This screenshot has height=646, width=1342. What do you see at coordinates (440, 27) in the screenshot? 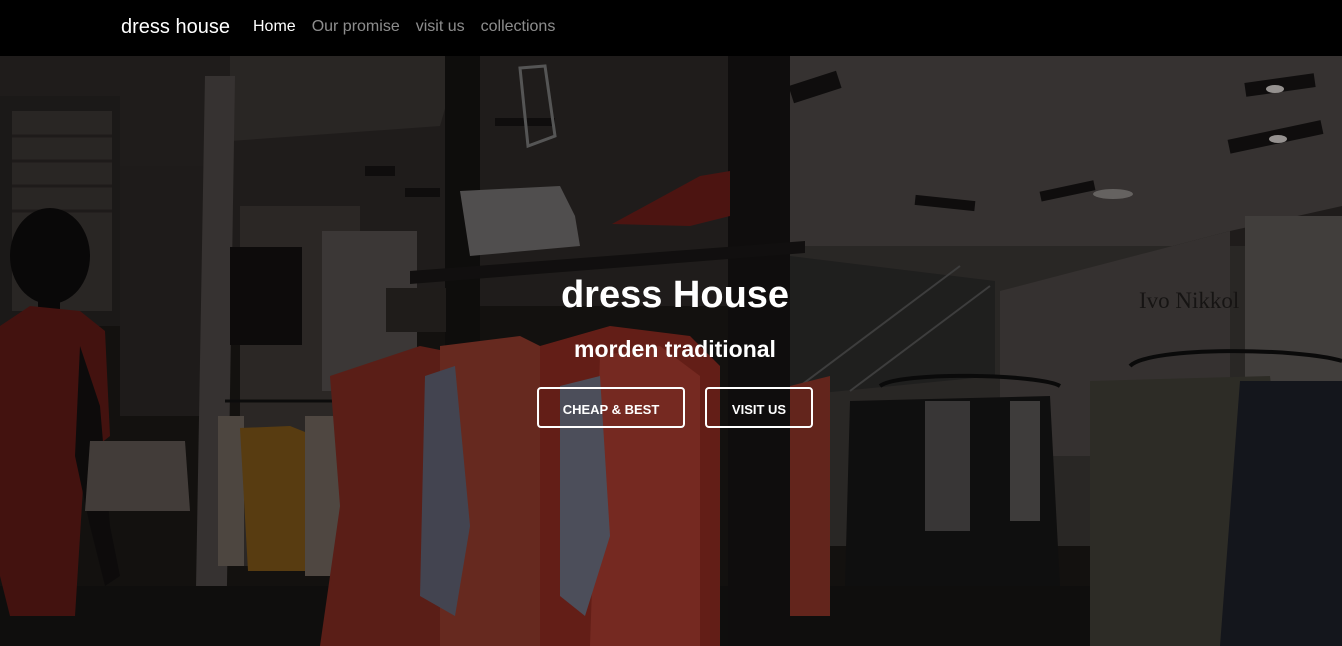
I see `nav-link-visit-us: visit us` at bounding box center [440, 27].